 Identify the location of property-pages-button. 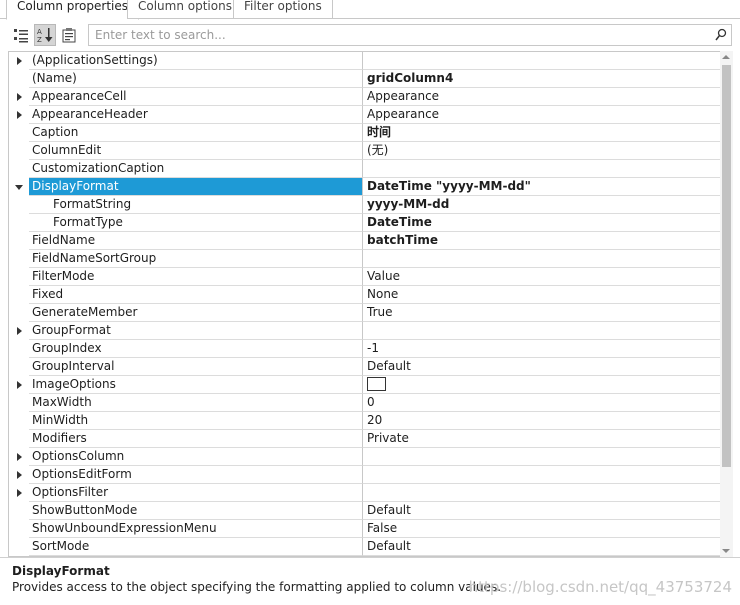
(69, 35).